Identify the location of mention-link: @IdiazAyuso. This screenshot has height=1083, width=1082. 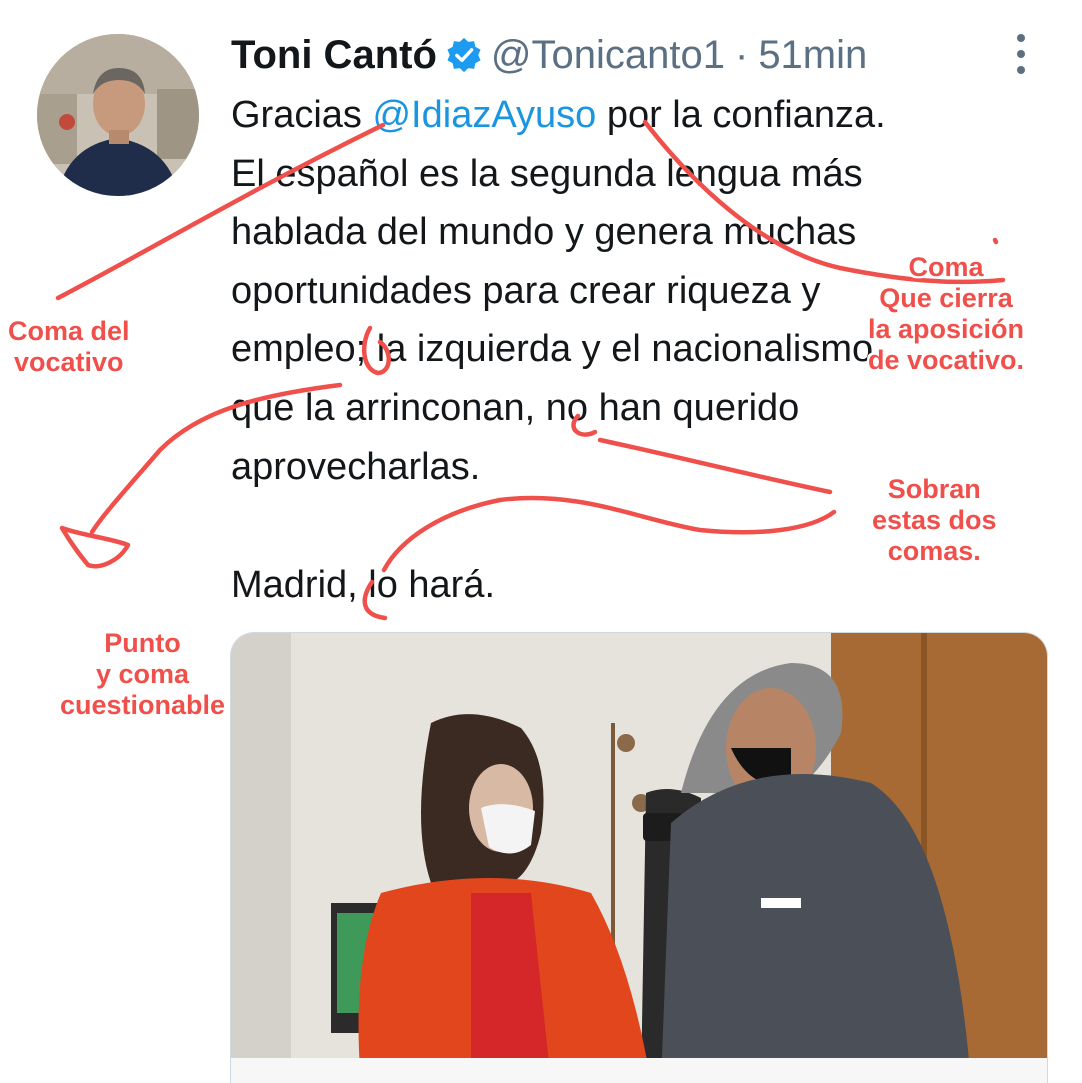
(484, 115).